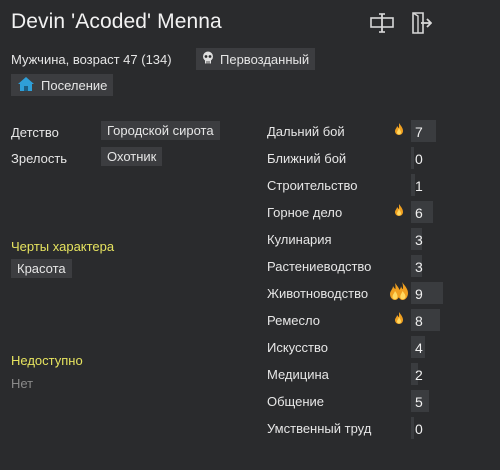 This screenshot has width=500, height=470. What do you see at coordinates (307, 158) in the screenshot?
I see `skill-name: Ближний бой` at bounding box center [307, 158].